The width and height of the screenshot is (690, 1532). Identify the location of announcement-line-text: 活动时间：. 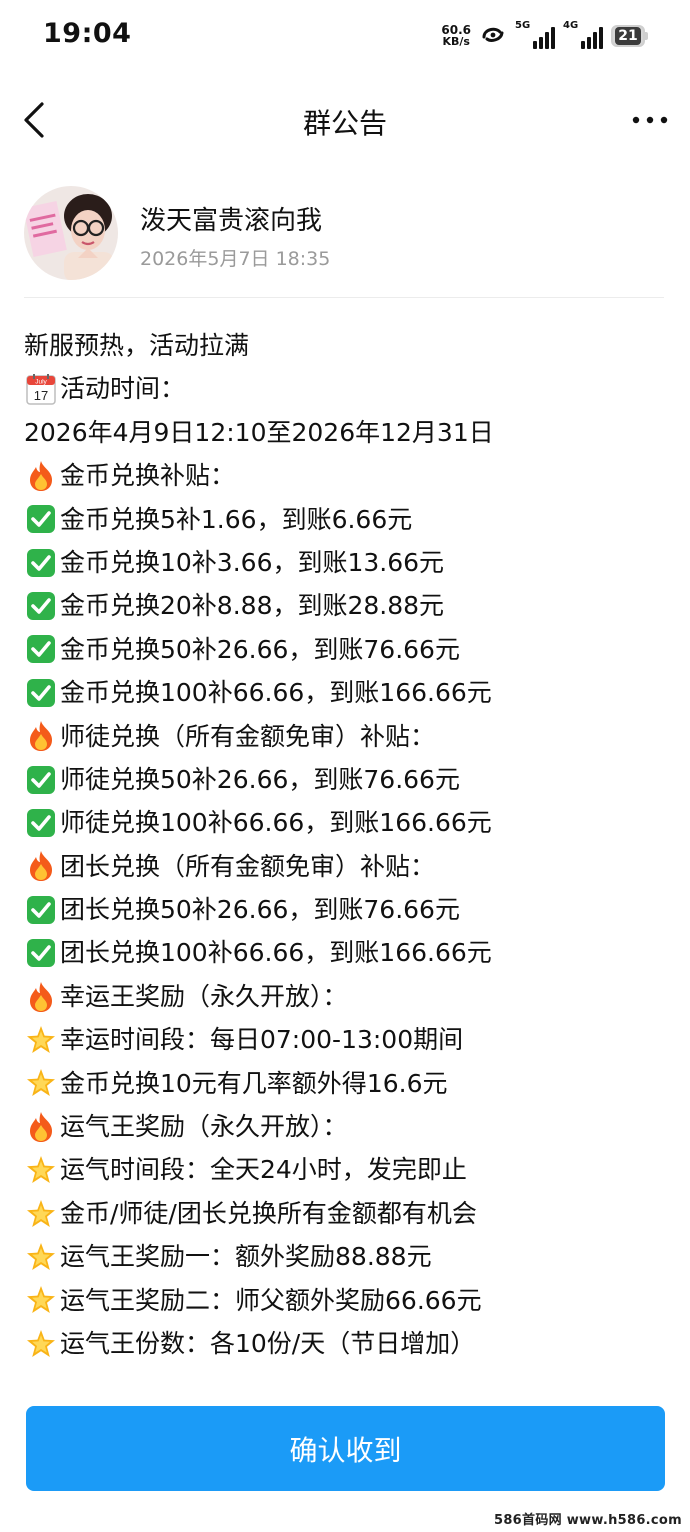
(123, 389).